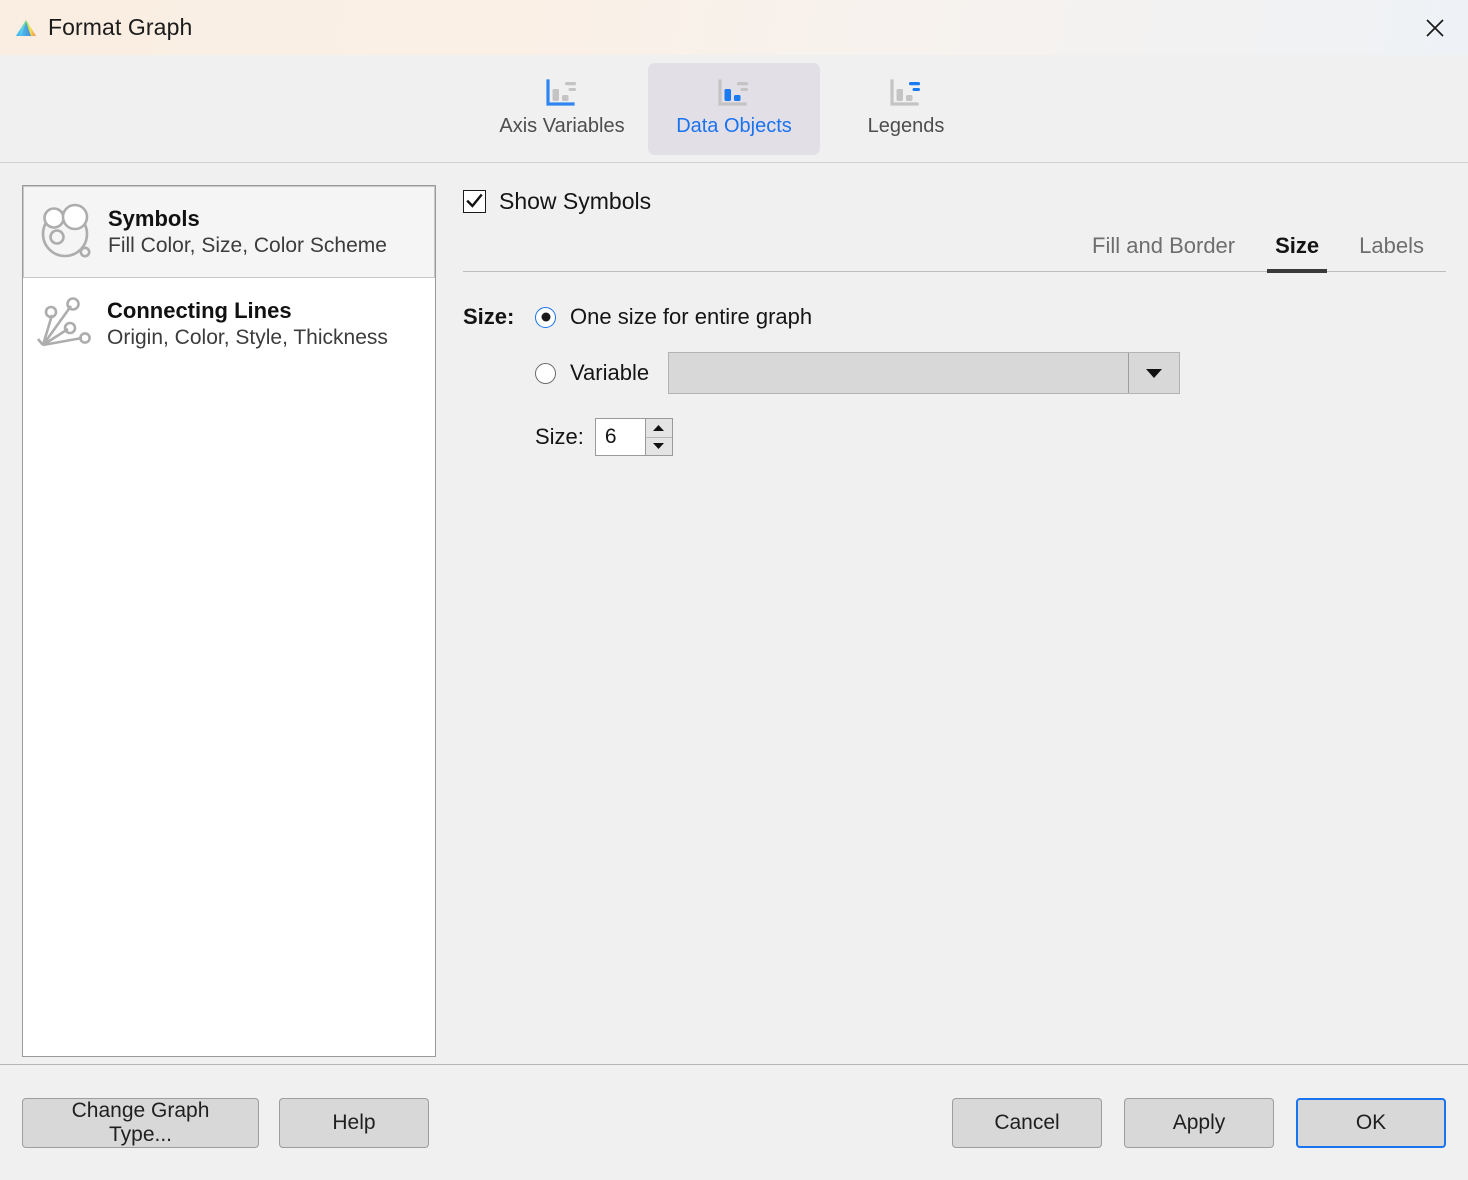 This screenshot has width=1468, height=1180. I want to click on tab-legends: Legends, so click(906, 109).